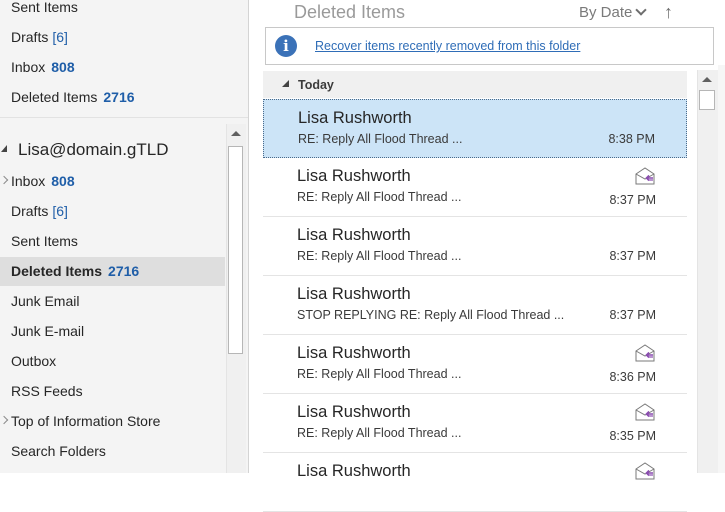 Image resolution: width=725 pixels, height=512 pixels. I want to click on folder-item-top-of-information-store: Top of Information Store, so click(85, 421).